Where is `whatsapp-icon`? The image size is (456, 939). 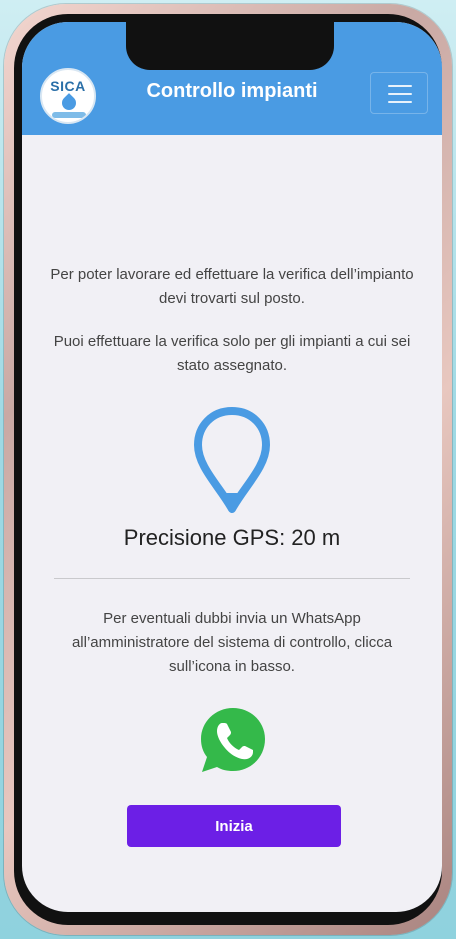 whatsapp-icon is located at coordinates (233, 740).